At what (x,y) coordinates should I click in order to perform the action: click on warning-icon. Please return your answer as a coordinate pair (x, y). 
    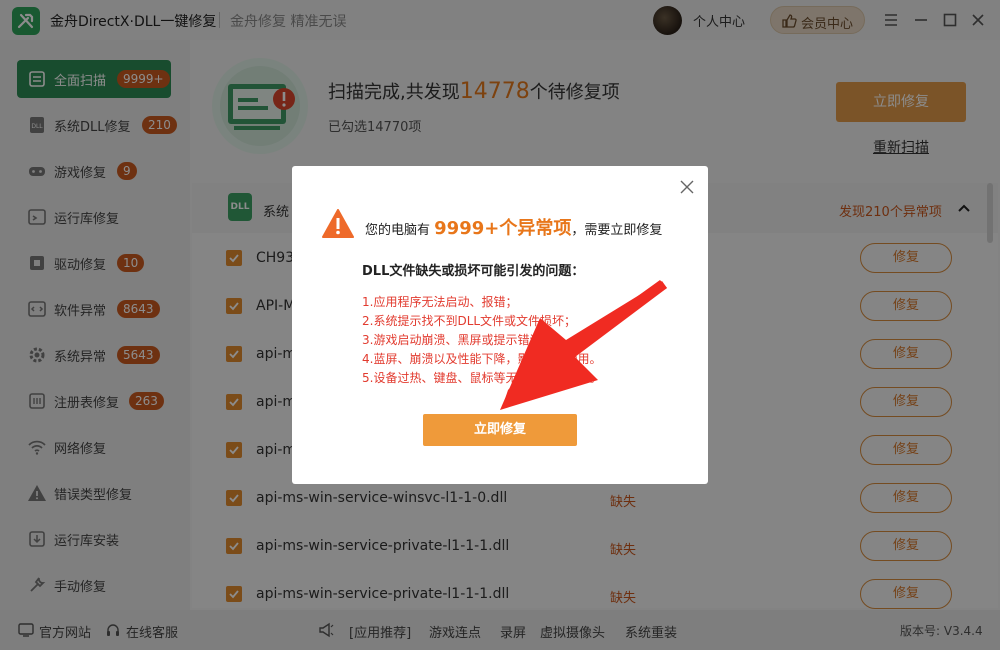
    Looking at the image, I should click on (338, 223).